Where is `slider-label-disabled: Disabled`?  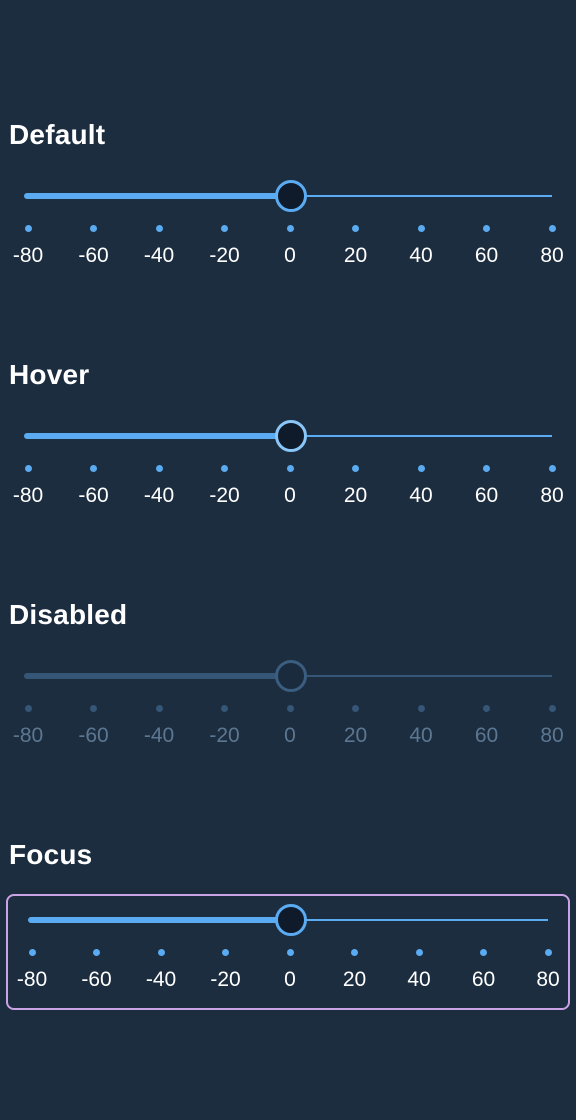
slider-label-disabled: Disabled is located at coordinates (68, 614).